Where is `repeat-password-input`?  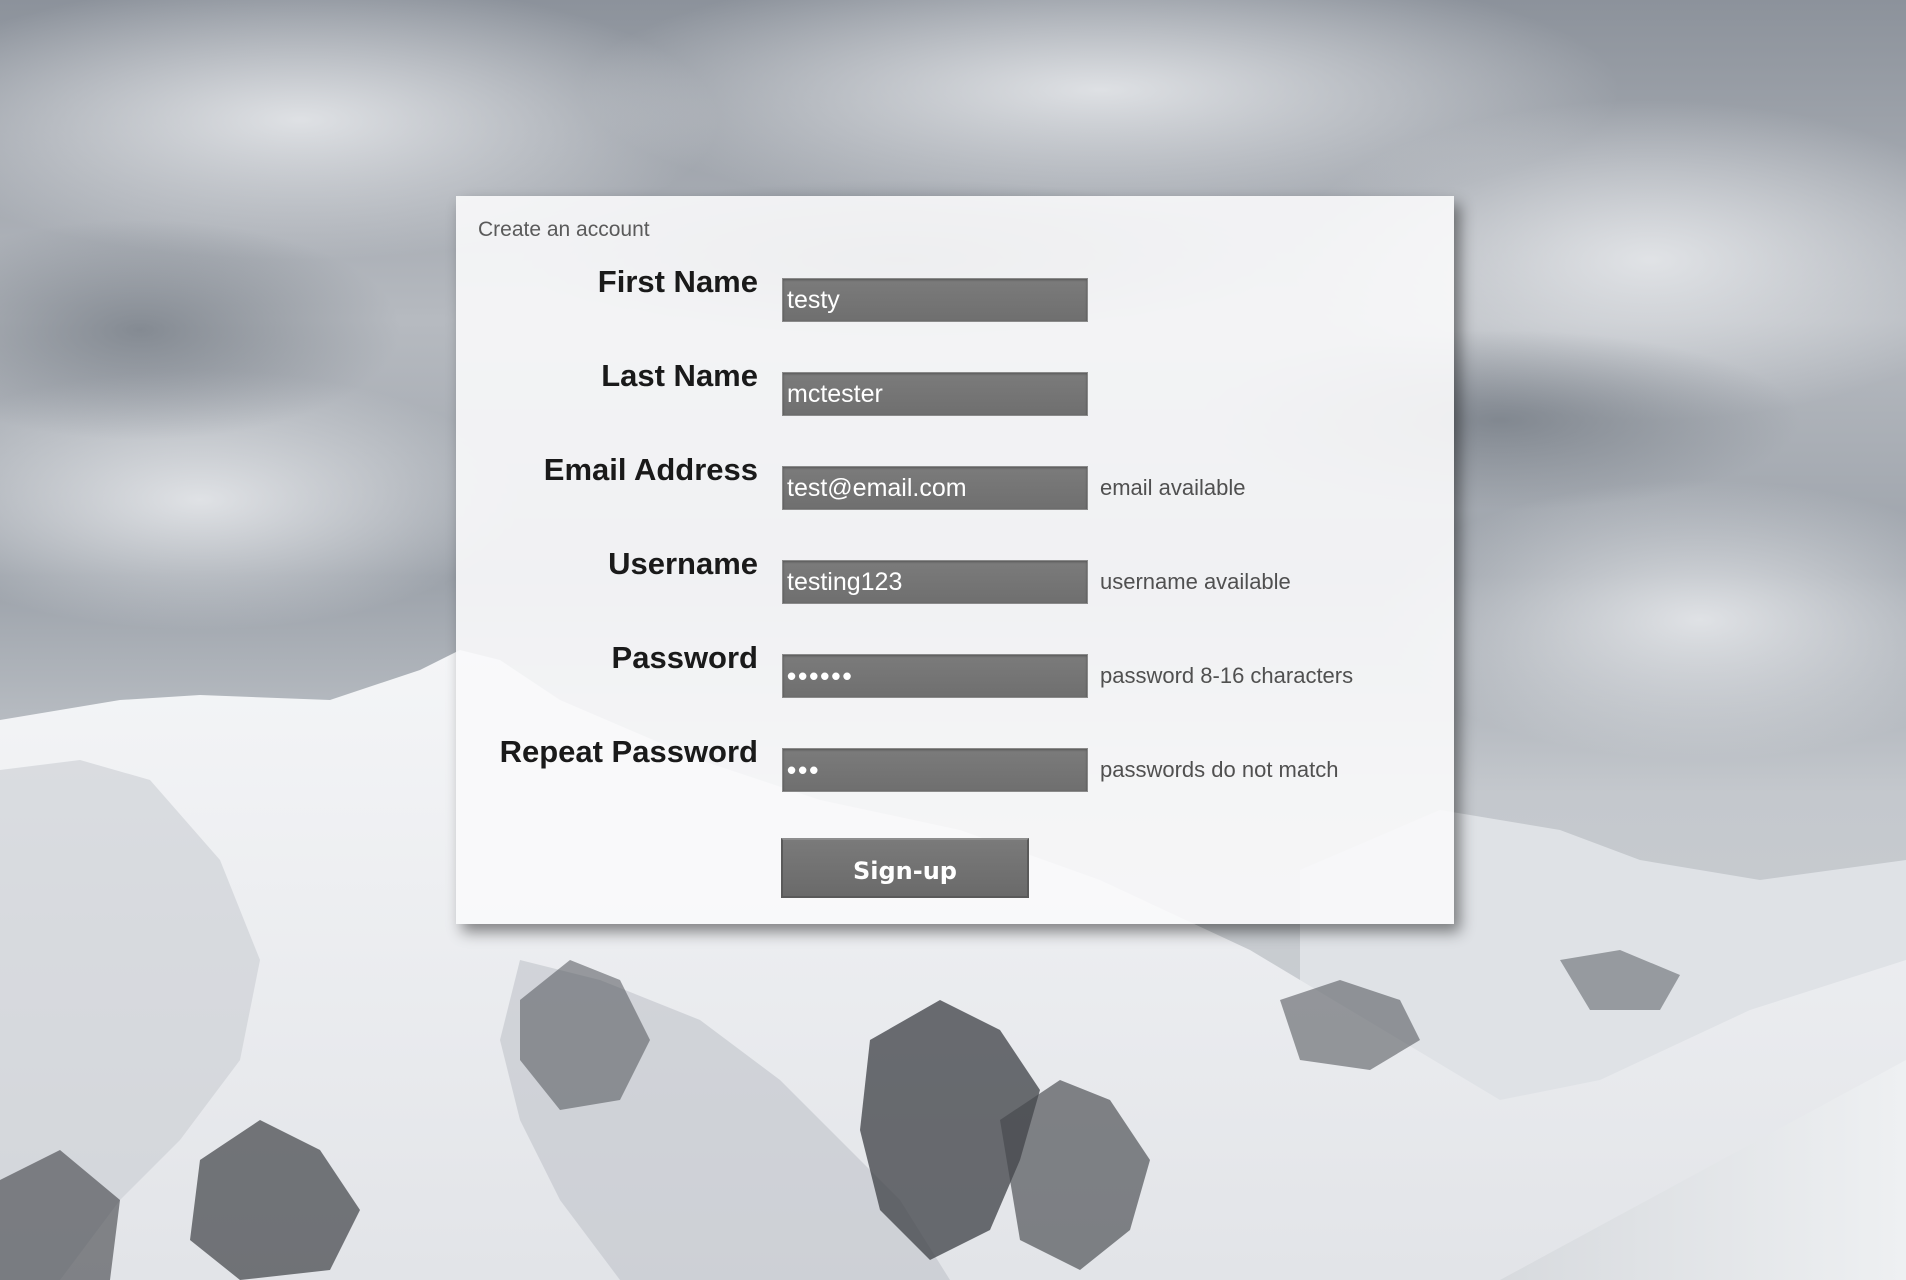 repeat-password-input is located at coordinates (935, 770).